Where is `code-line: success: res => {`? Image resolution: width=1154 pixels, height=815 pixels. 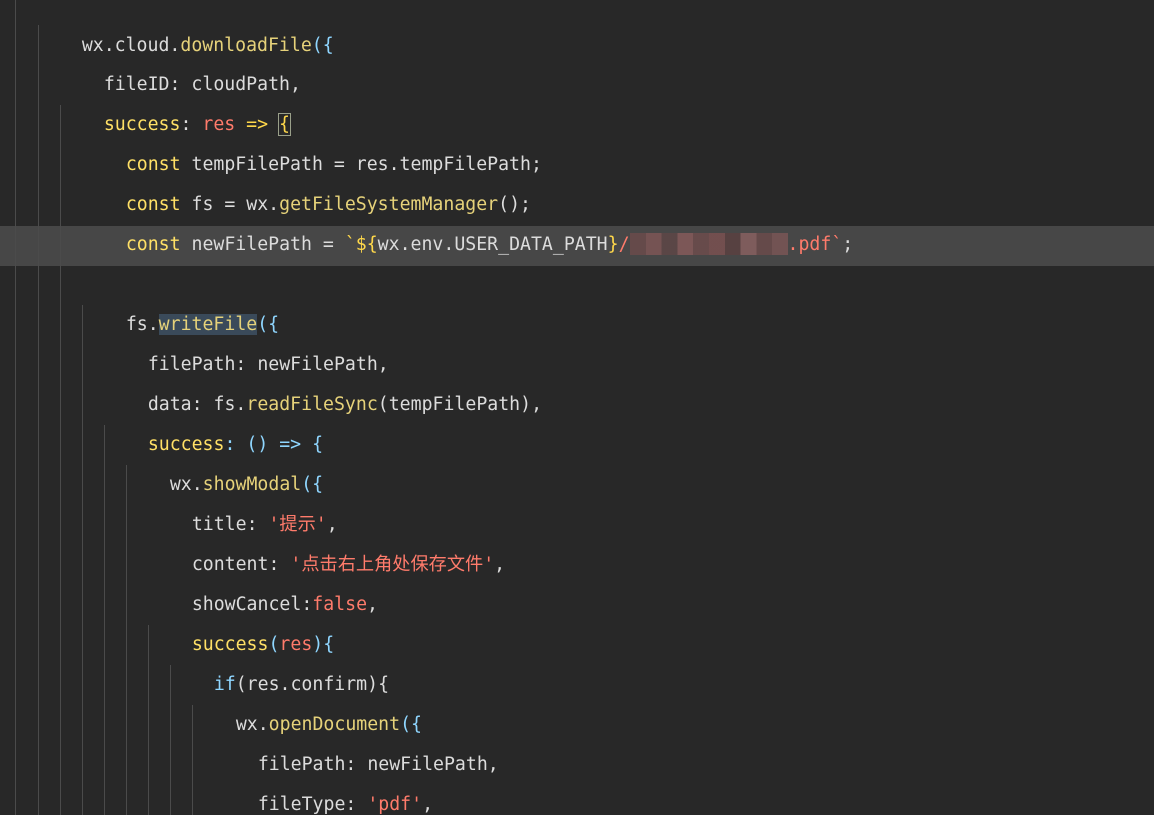
code-line: success: res => { is located at coordinates (175, 100).